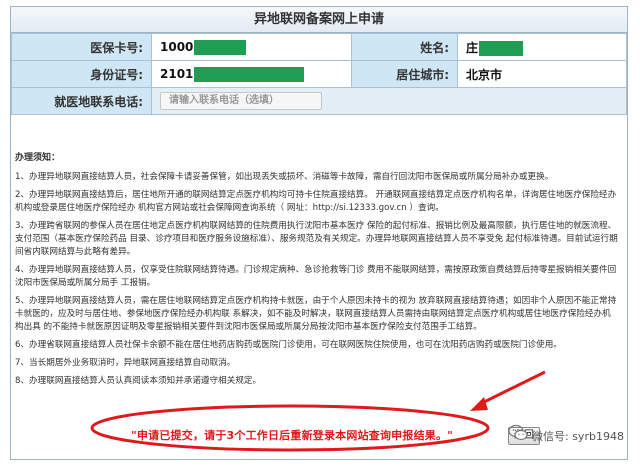  I want to click on id-value: 2101, so click(177, 73).